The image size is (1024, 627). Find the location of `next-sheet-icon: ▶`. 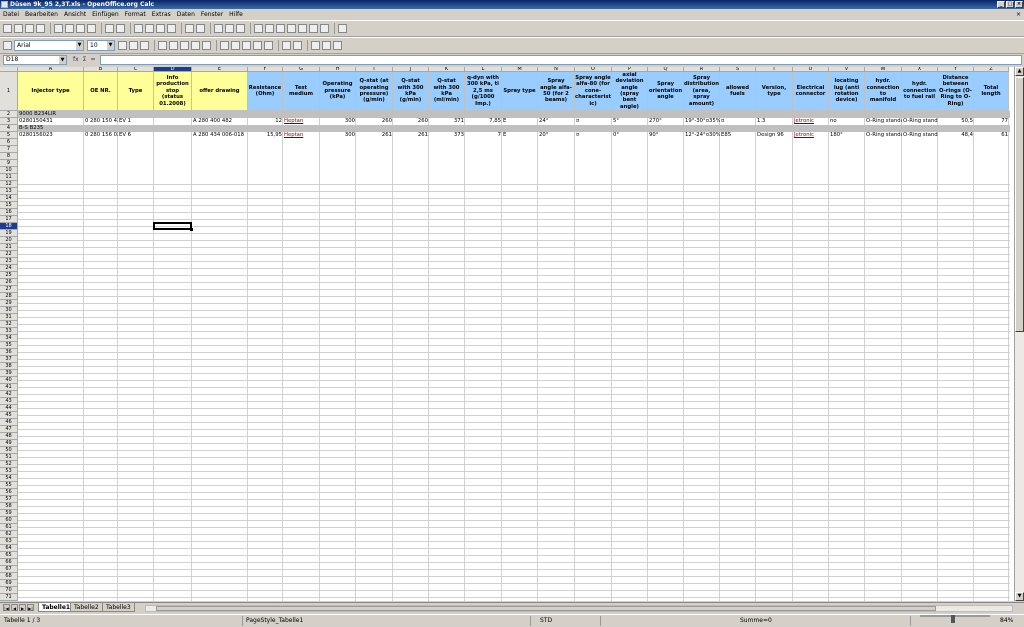

next-sheet-icon: ▶ is located at coordinates (22, 607).